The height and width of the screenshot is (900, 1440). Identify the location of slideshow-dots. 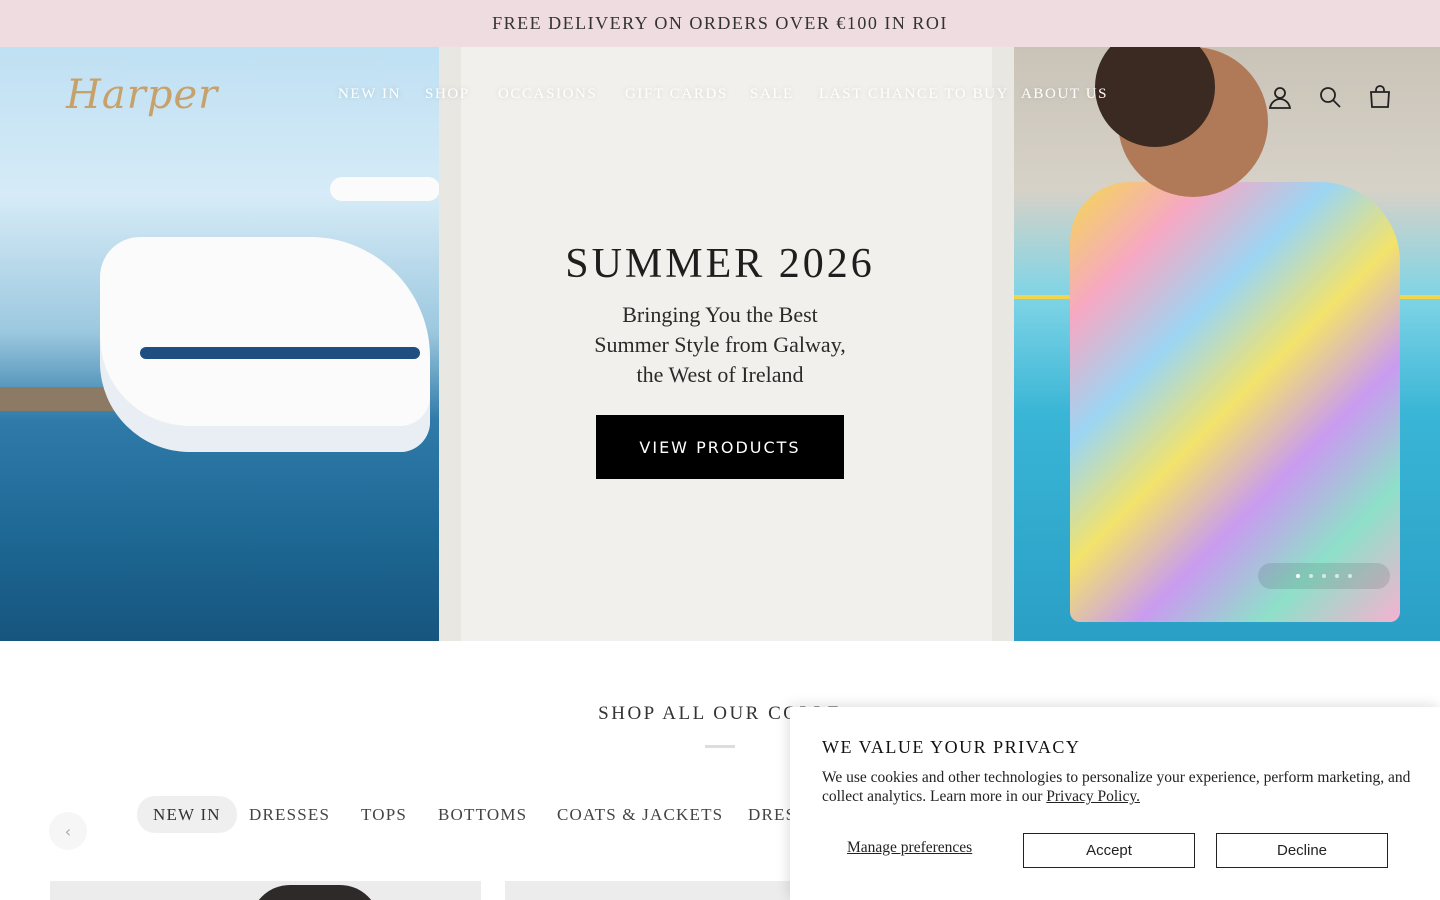
(1324, 576).